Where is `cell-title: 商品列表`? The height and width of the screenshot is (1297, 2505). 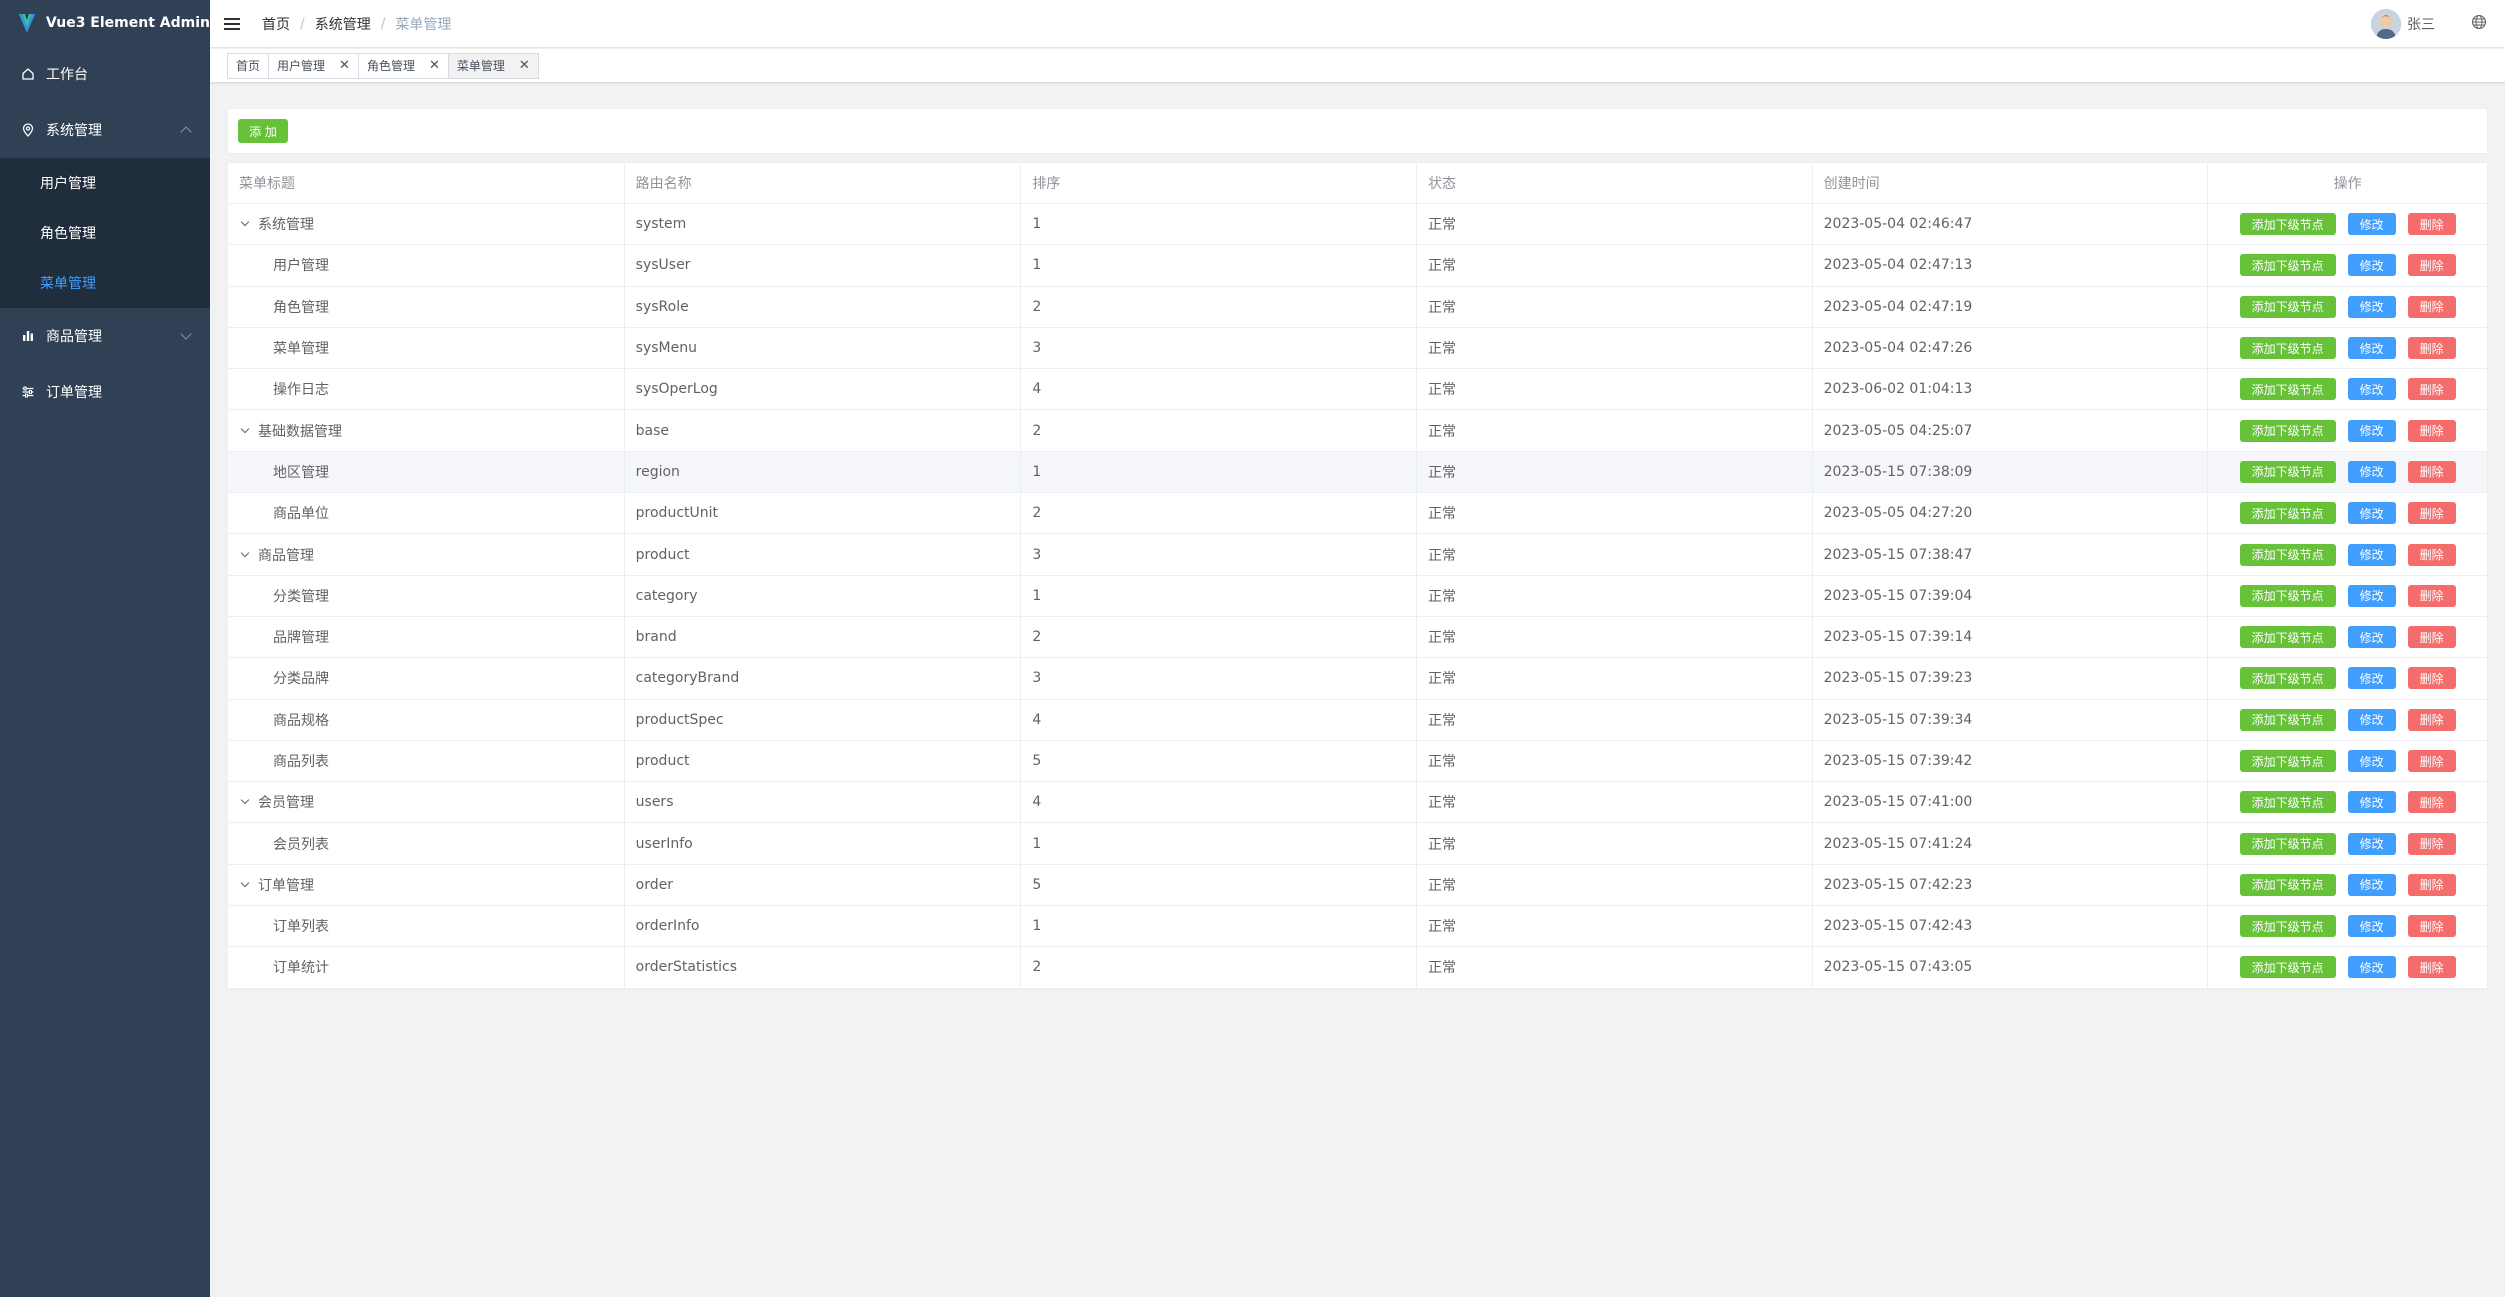 cell-title: 商品列表 is located at coordinates (426, 761).